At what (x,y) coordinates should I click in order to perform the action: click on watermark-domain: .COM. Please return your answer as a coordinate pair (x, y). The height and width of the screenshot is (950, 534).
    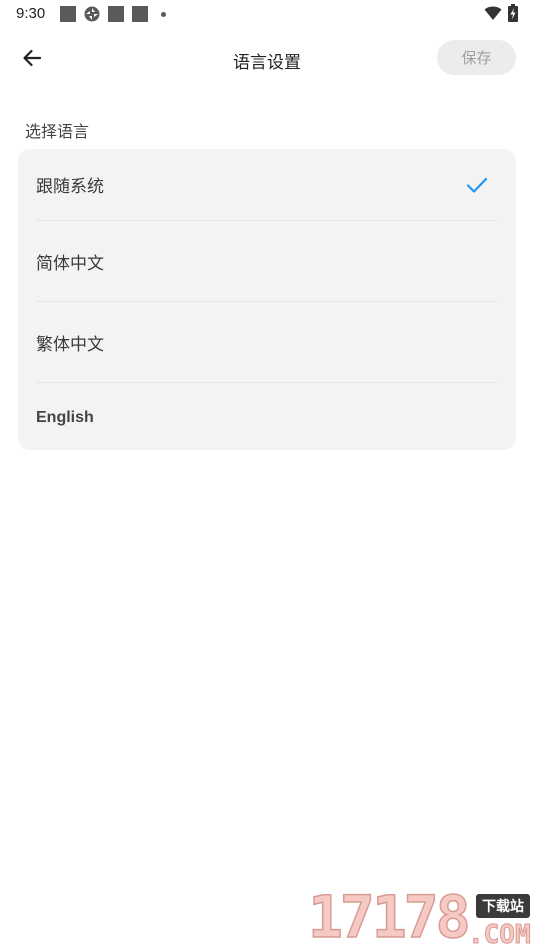
    Looking at the image, I should click on (500, 935).